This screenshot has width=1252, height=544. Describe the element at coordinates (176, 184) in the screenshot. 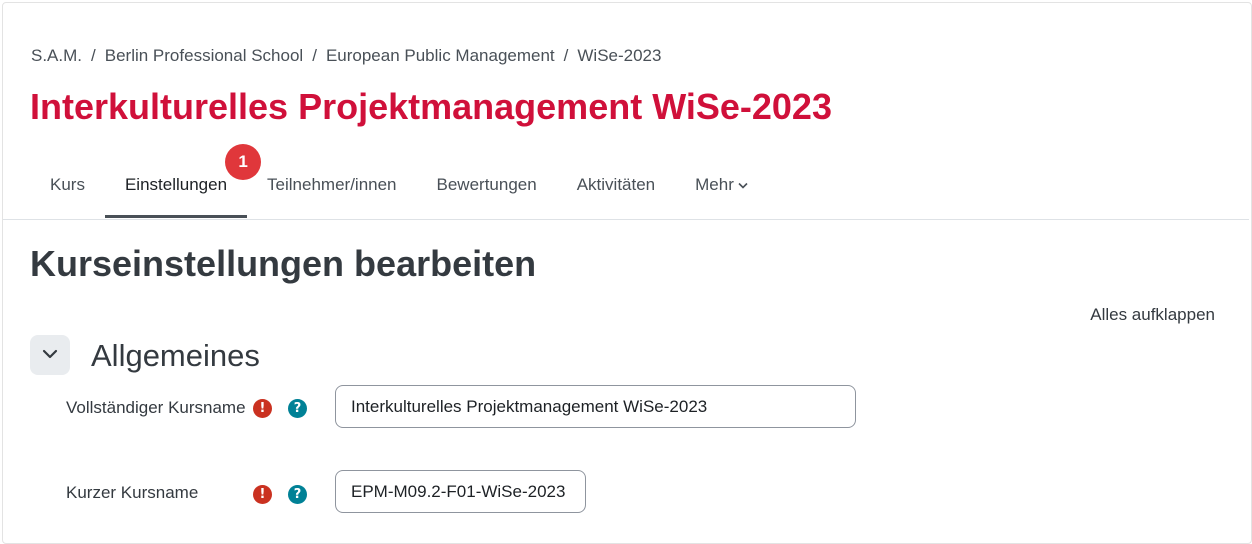

I see `tab-label: Einstellungen` at that location.